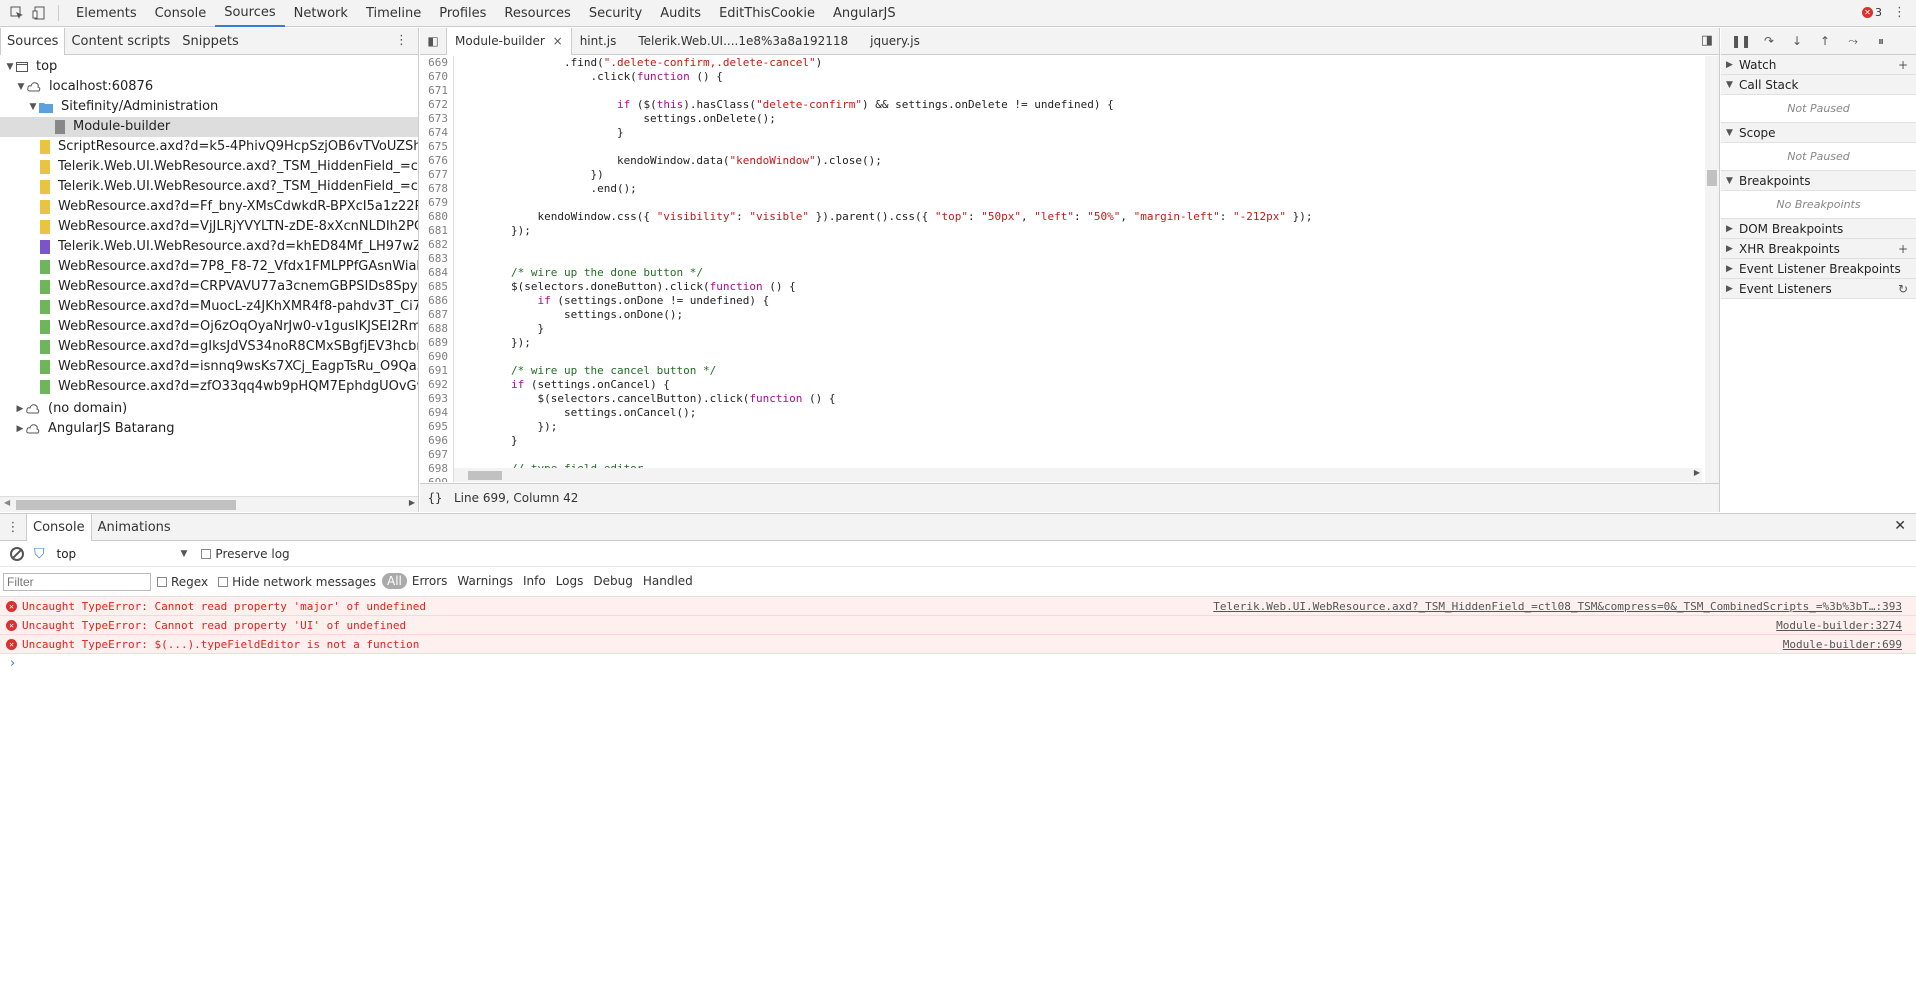  Describe the element at coordinates (767, 13) in the screenshot. I see `main-tab-editthiscookie: EditThisCookie` at that location.